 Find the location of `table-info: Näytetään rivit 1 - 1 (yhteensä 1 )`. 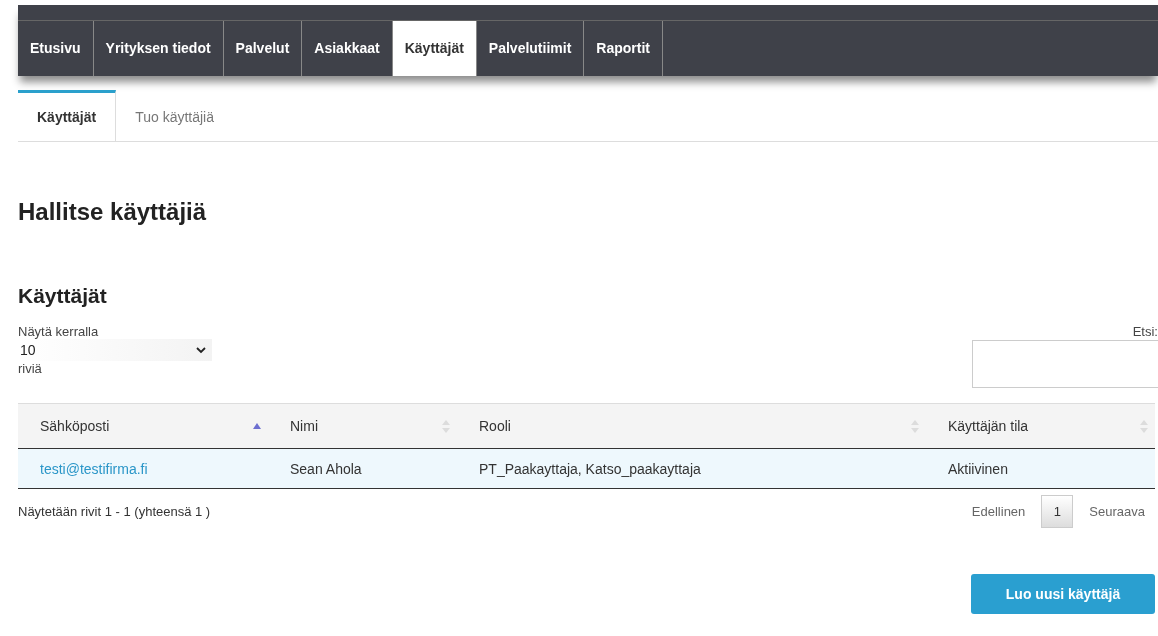

table-info: Näytetään rivit 1 - 1 (yhteensä 1 ) is located at coordinates (114, 511).